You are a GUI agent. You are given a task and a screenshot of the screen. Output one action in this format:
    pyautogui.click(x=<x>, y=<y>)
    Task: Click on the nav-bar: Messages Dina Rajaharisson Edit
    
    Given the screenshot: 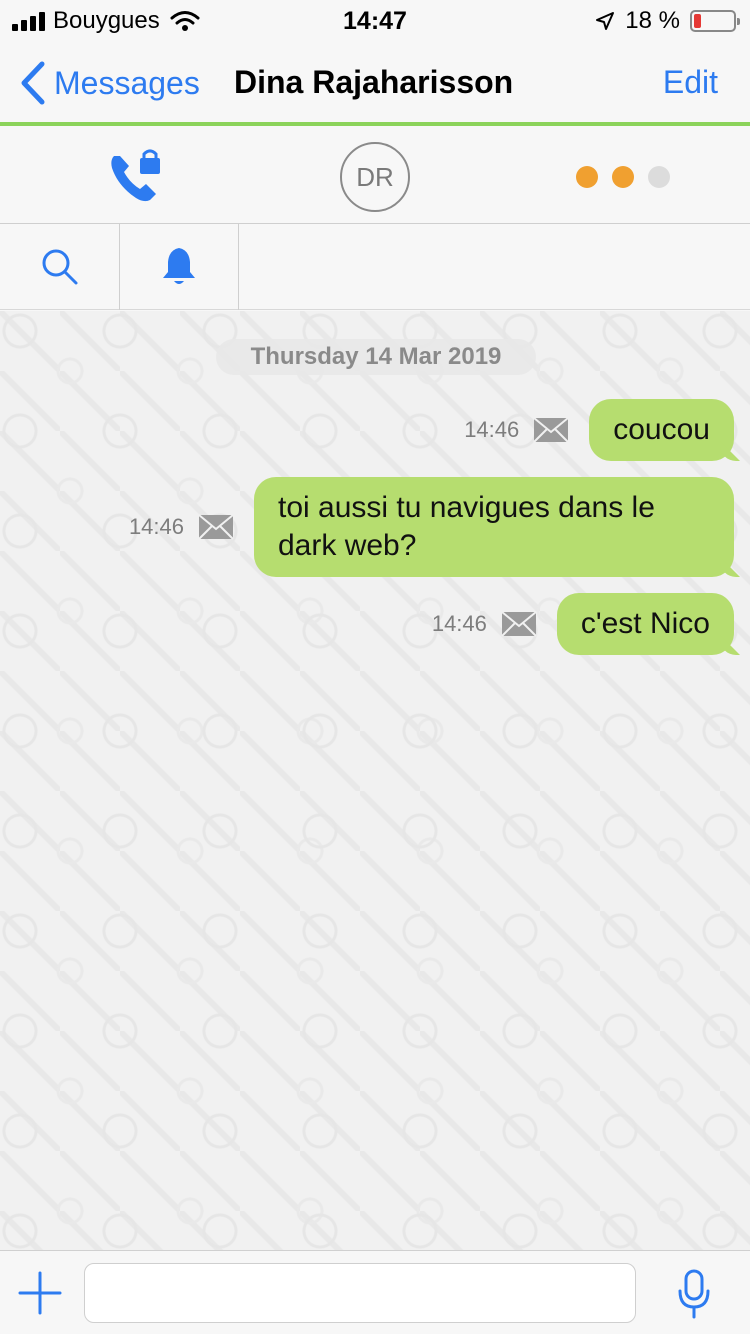 What is the action you would take?
    pyautogui.click(x=375, y=83)
    